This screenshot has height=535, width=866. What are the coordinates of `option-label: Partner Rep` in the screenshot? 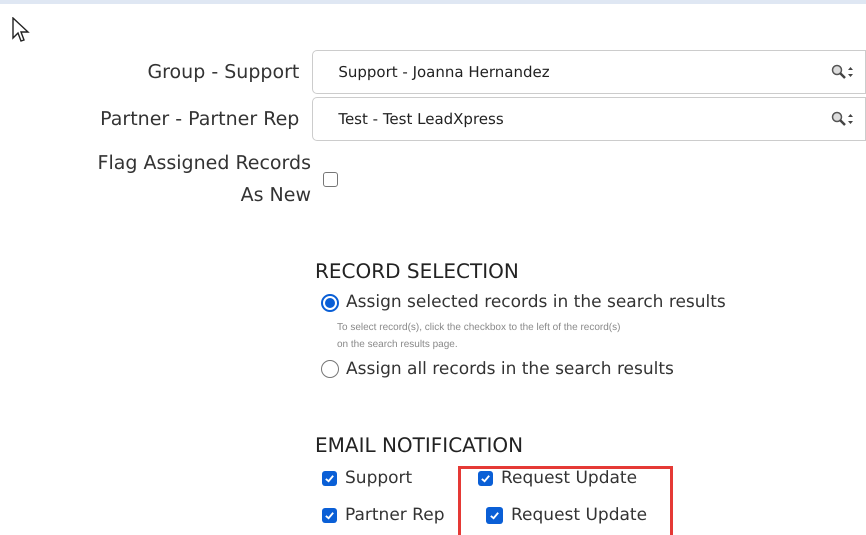 It's located at (395, 515).